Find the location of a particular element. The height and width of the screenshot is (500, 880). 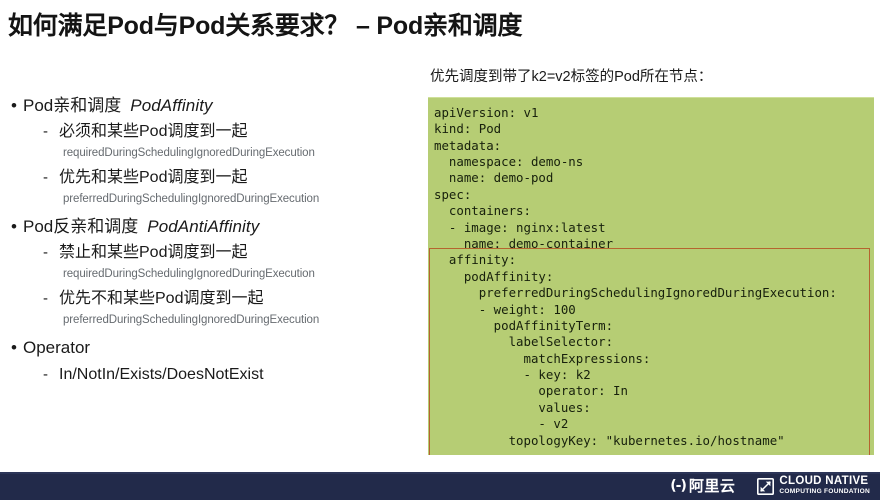

code-line: topologyKey: "kubernetes.io/hostname" is located at coordinates (609, 440).